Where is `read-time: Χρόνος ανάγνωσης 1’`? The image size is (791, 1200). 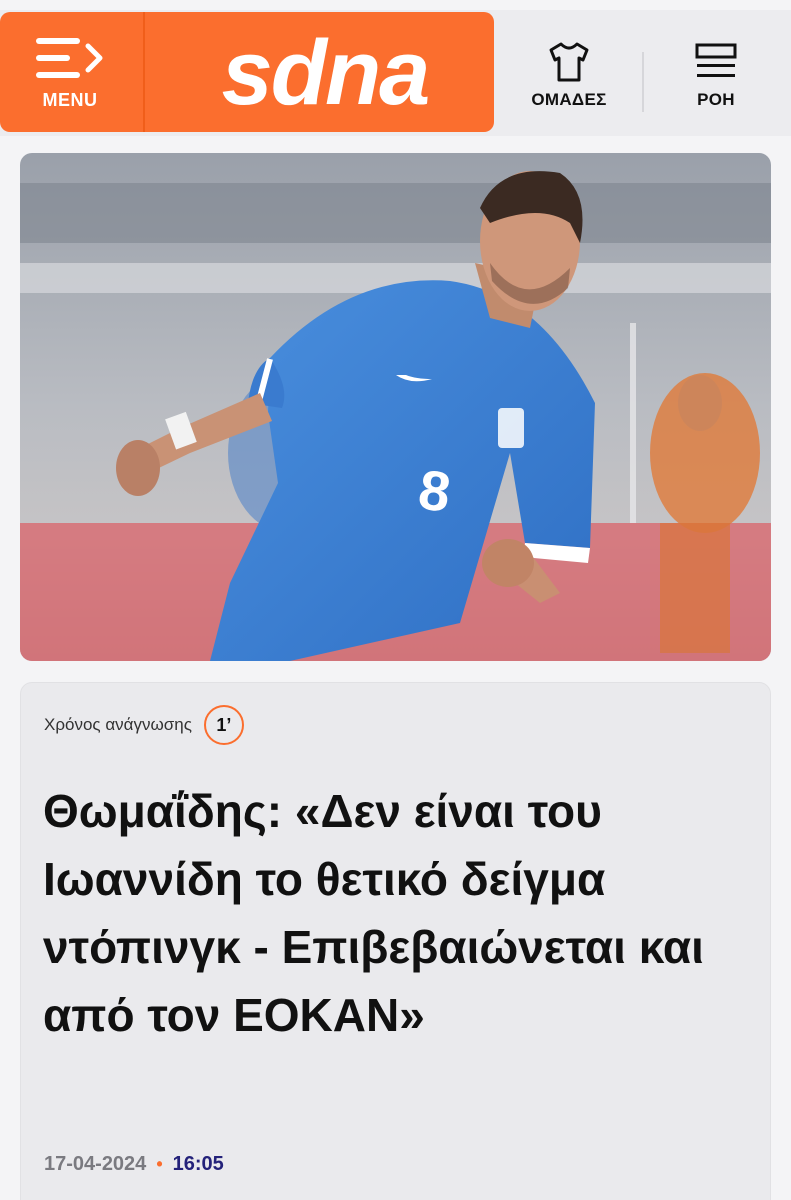 read-time: Χρόνος ανάγνωσης 1’ is located at coordinates (144, 725).